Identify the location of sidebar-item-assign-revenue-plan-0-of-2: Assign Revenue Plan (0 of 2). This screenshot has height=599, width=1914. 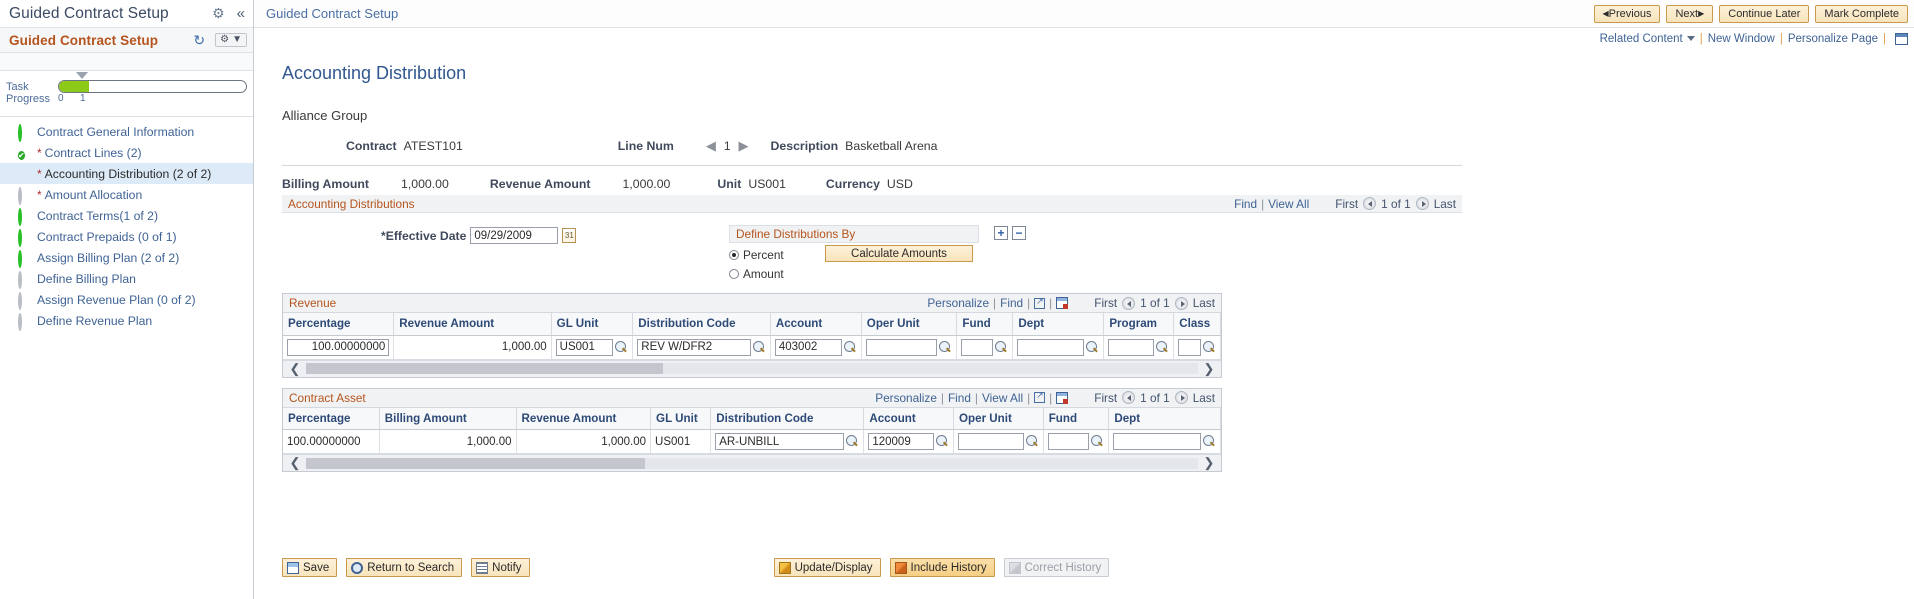
(126, 299).